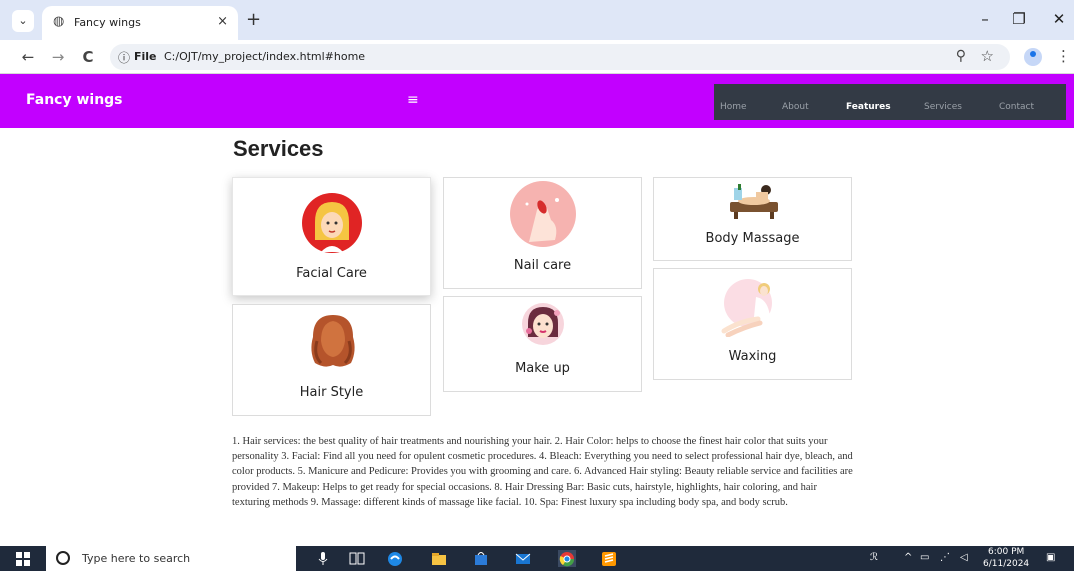 Image resolution: width=1074 pixels, height=571 pixels. I want to click on body-massage-illustration, so click(754, 201).